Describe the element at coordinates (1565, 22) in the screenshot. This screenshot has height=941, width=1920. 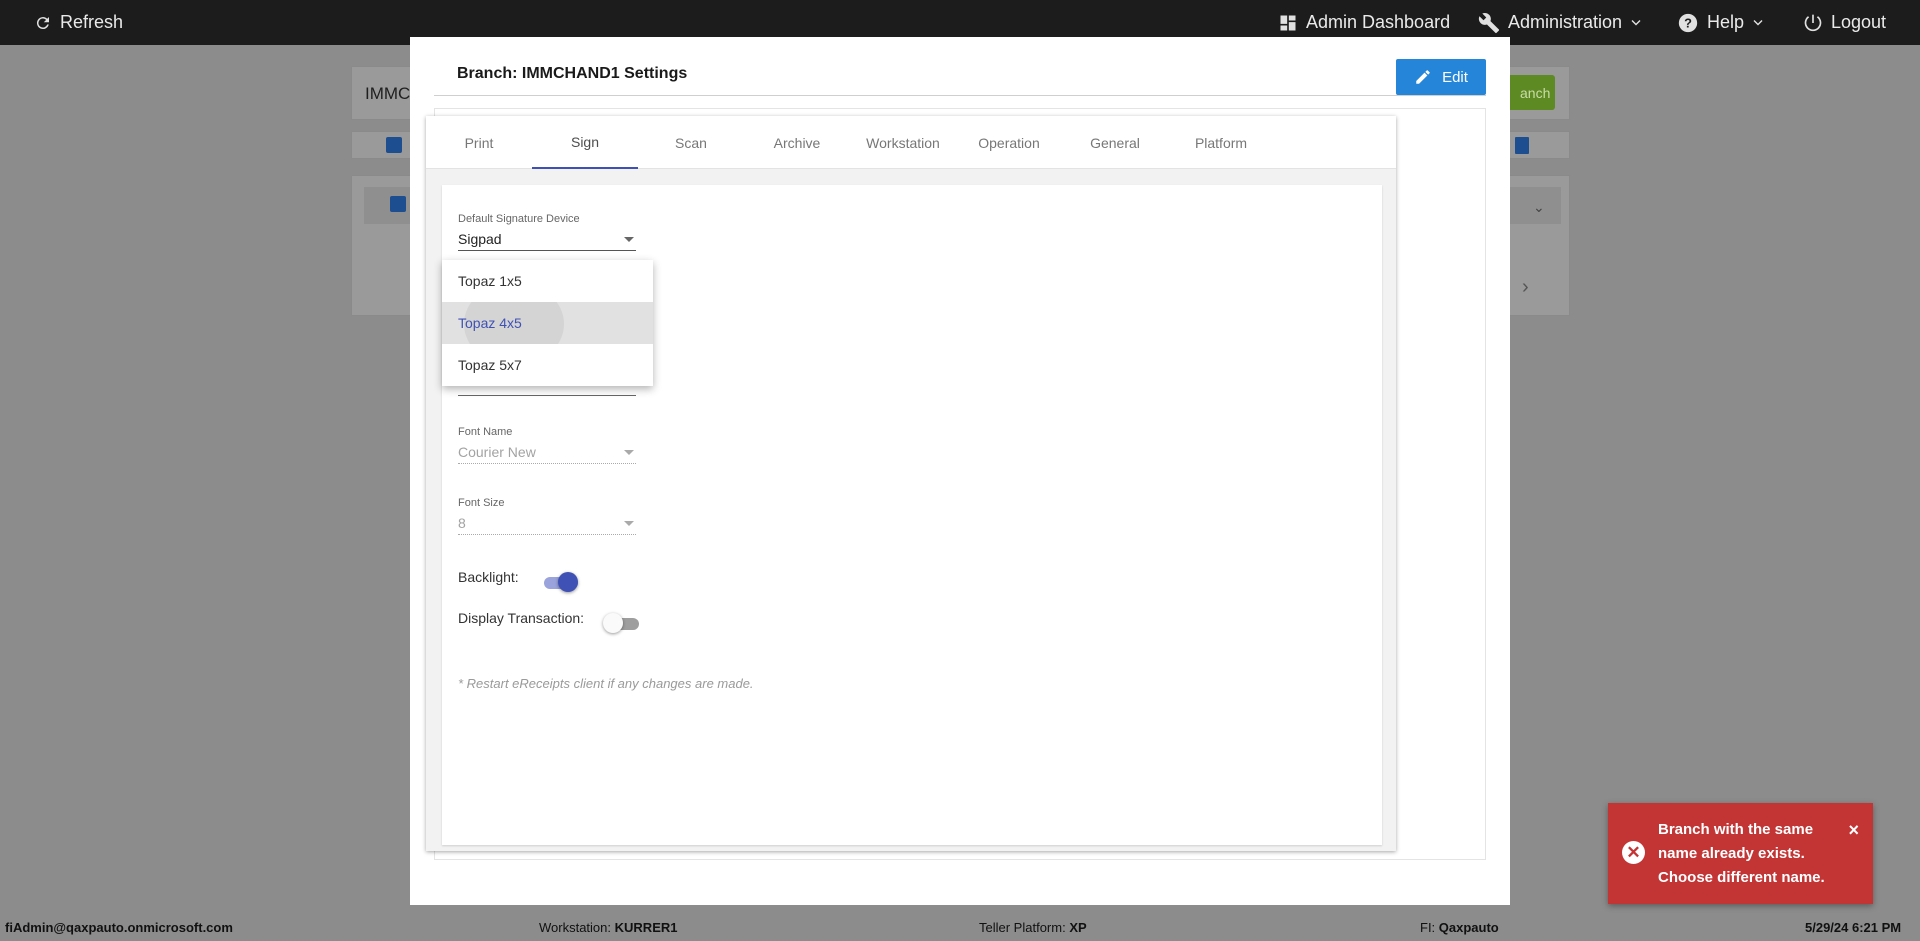
I see `administration-label: Administration` at that location.